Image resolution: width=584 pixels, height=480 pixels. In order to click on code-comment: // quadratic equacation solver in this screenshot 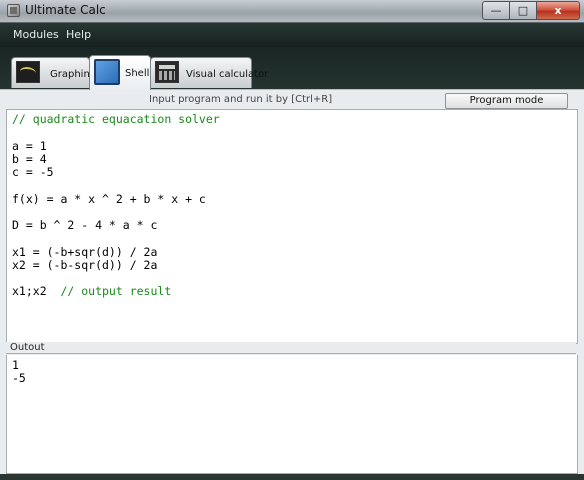, I will do `click(116, 119)`.